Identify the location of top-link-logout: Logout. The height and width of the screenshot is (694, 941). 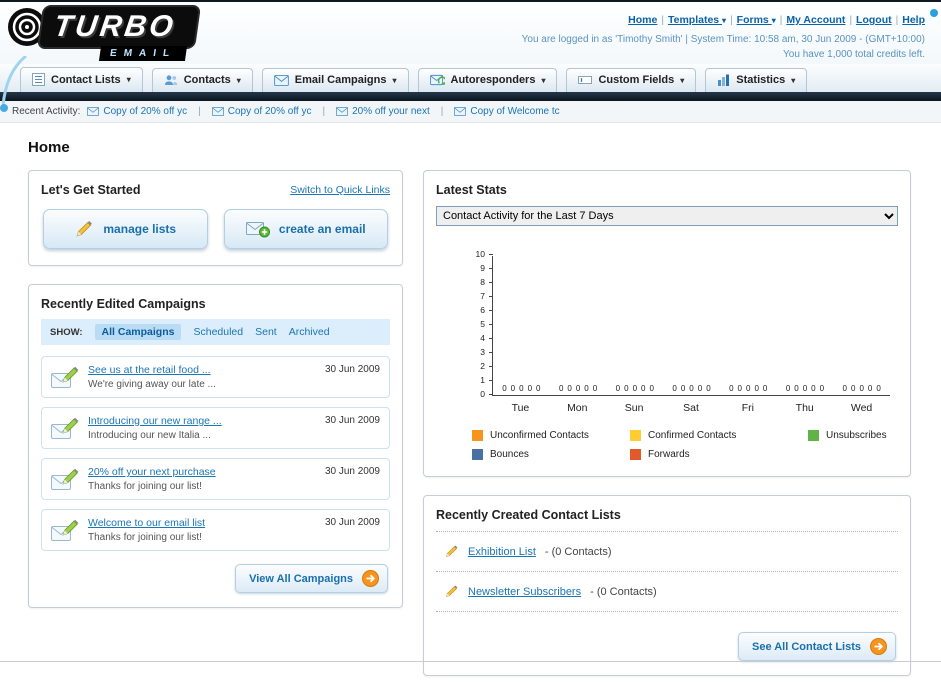
(874, 20).